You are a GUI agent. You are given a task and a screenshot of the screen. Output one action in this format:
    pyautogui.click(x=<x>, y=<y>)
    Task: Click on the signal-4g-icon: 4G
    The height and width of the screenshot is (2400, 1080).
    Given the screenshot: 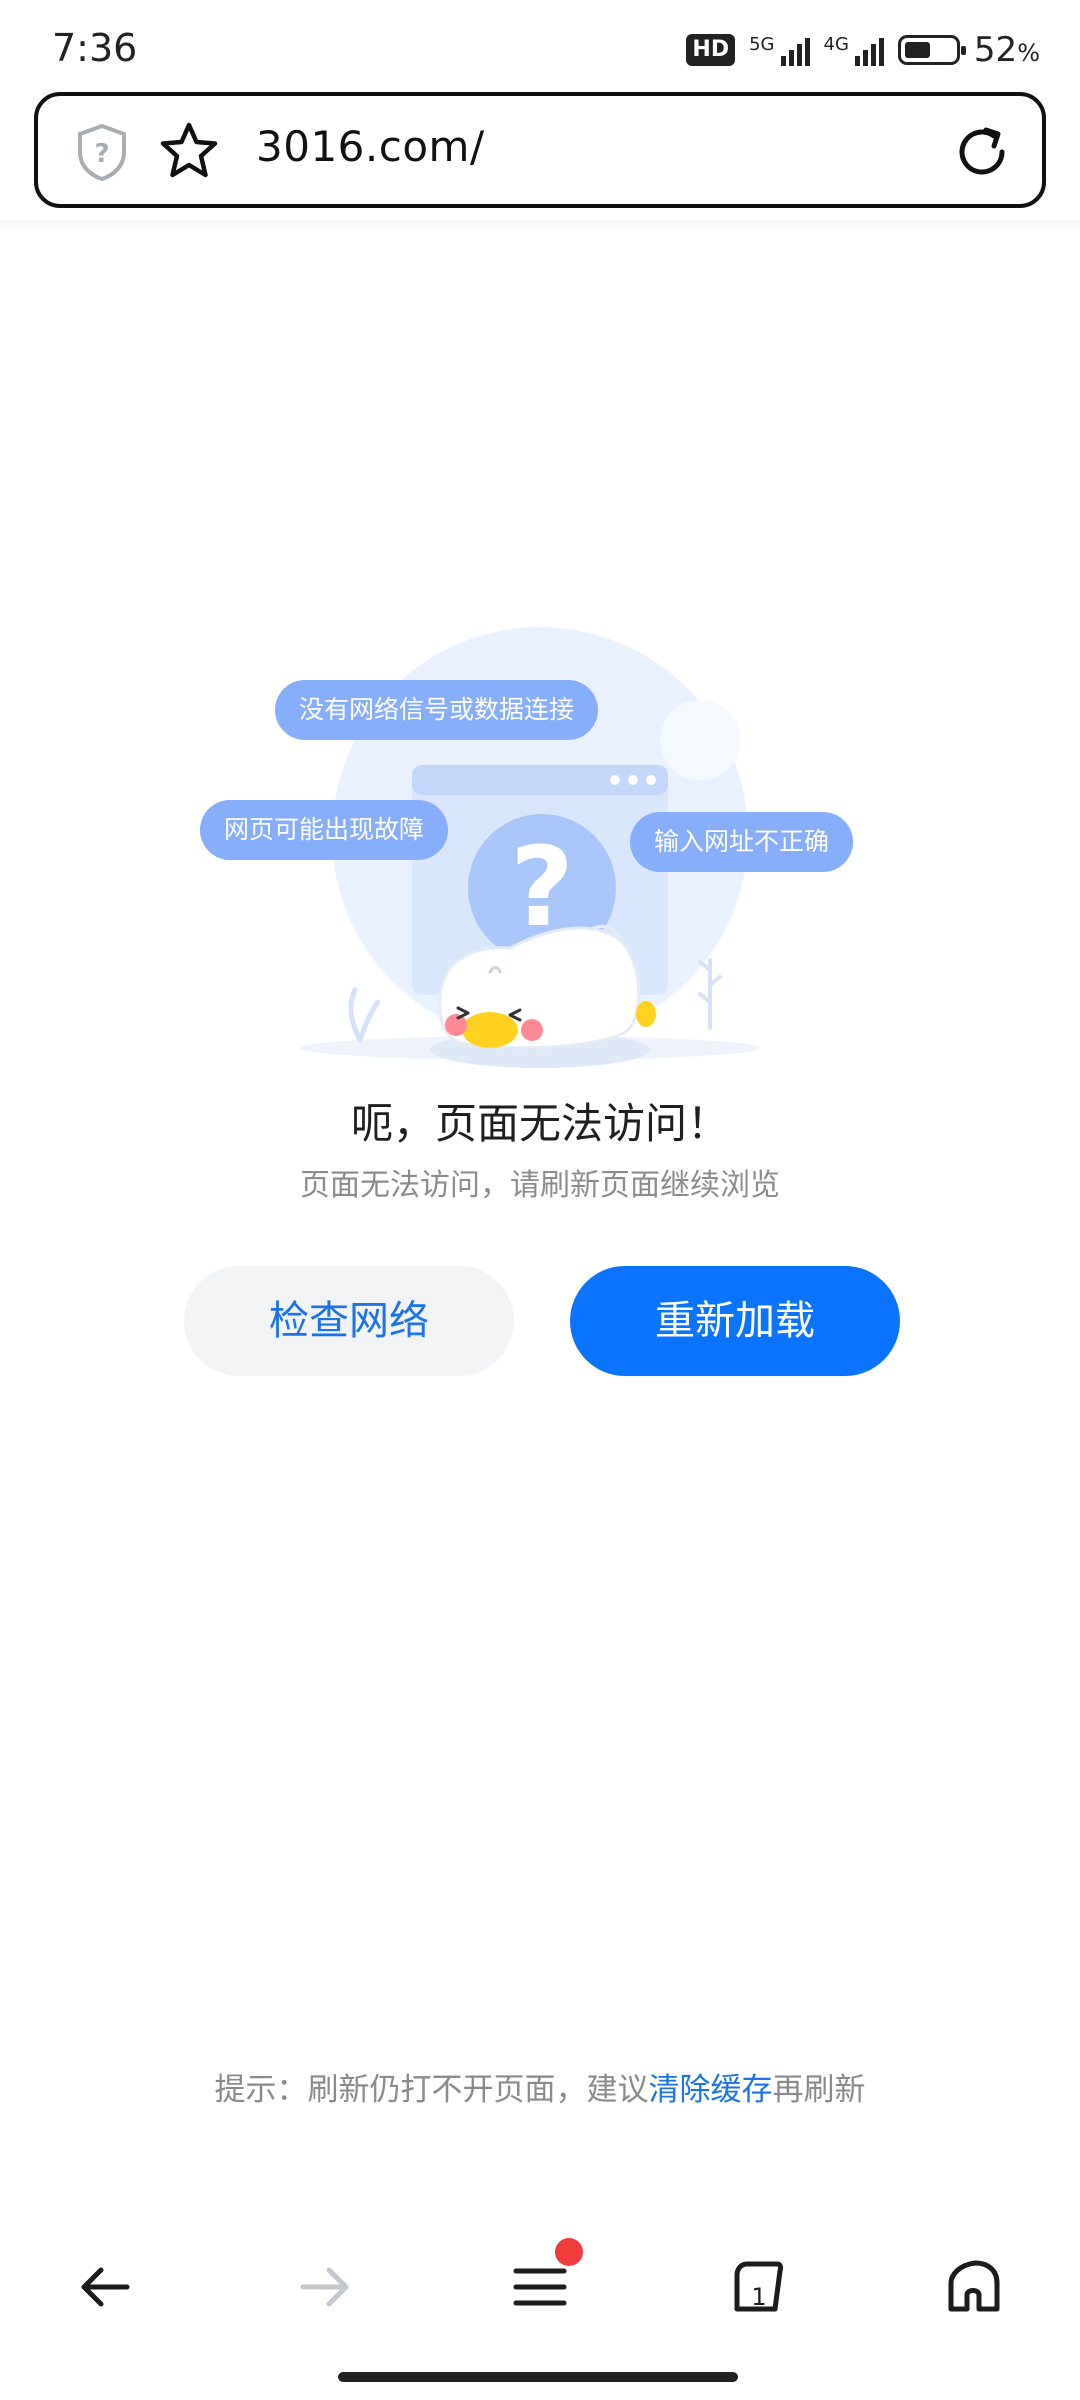 What is the action you would take?
    pyautogui.click(x=854, y=50)
    